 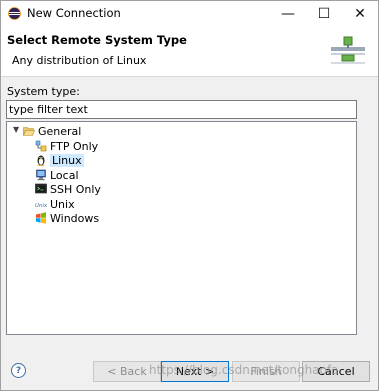 What do you see at coordinates (64, 175) in the screenshot?
I see `tree-item-label: Local` at bounding box center [64, 175].